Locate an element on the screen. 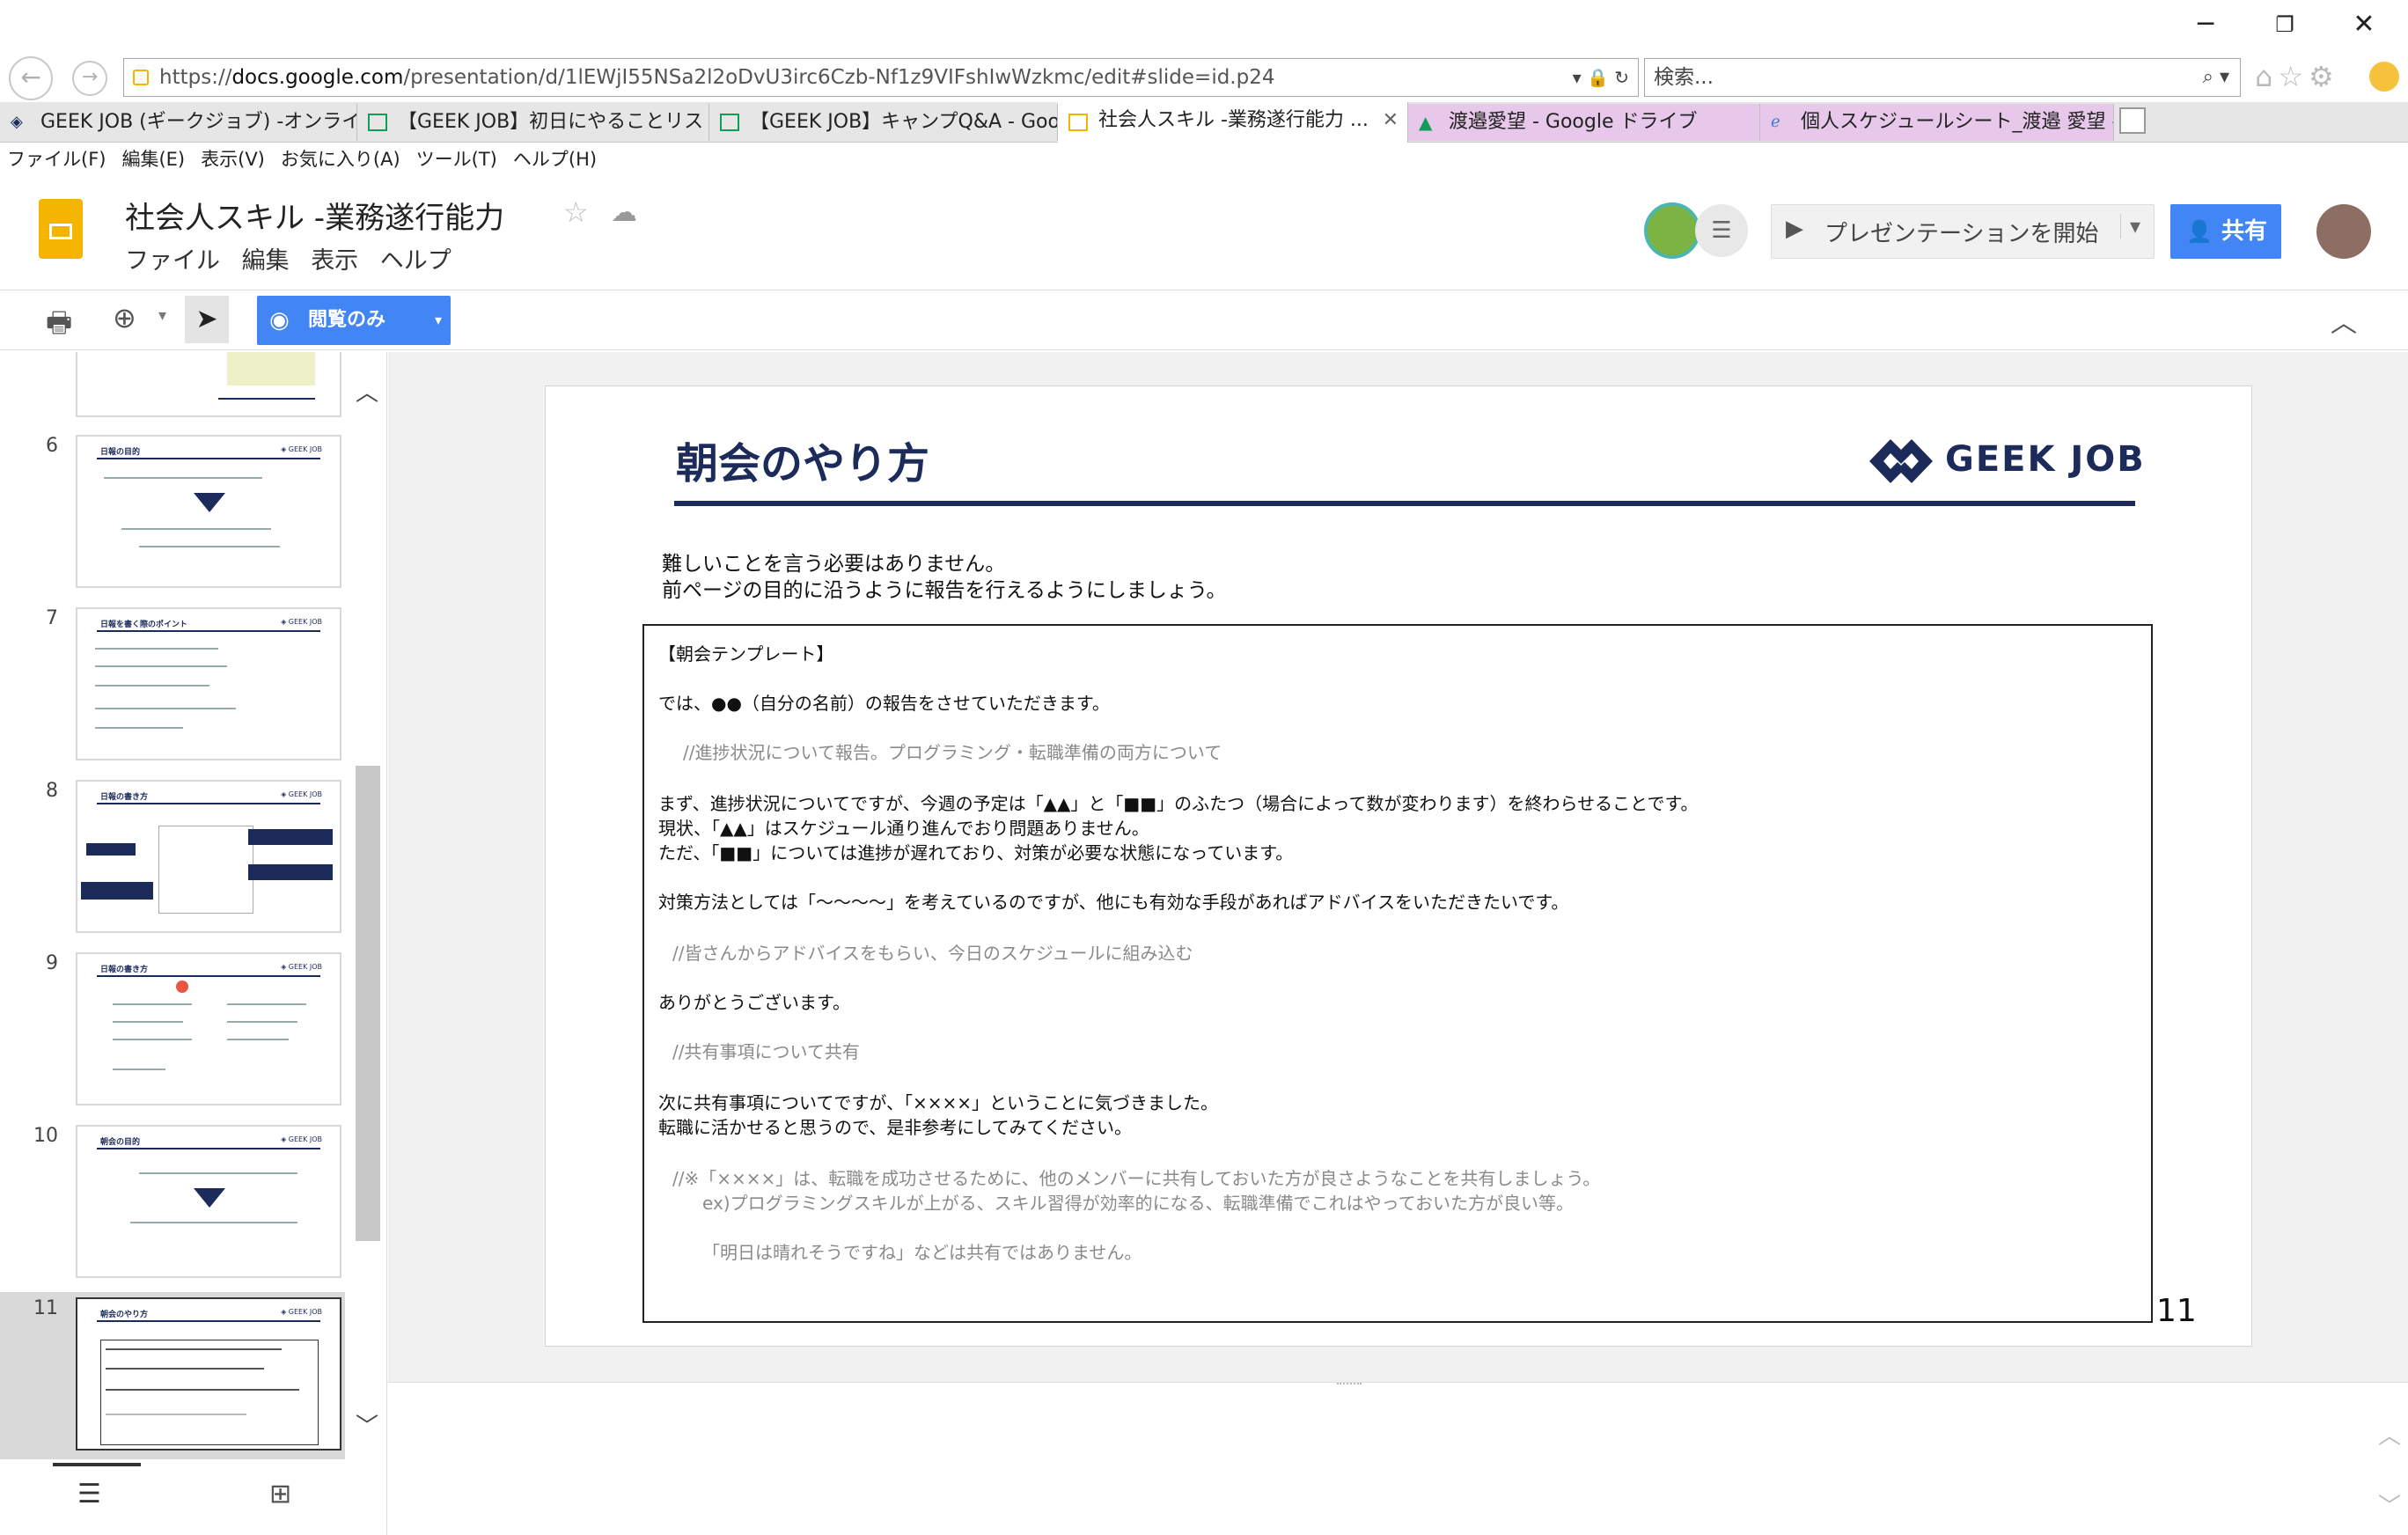  user-avatar is located at coordinates (2343, 231).